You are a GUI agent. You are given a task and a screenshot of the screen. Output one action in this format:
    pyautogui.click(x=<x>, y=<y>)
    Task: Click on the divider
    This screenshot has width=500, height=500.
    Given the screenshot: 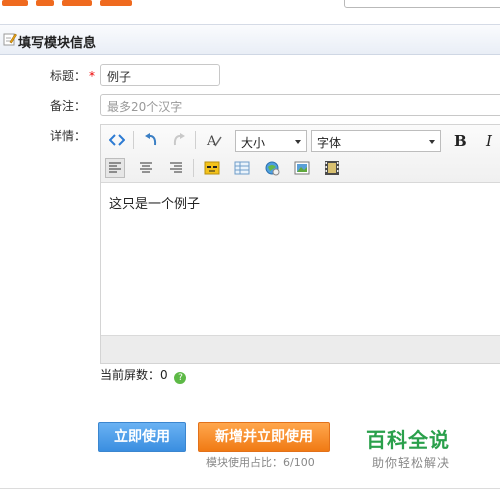 What is the action you would take?
    pyautogui.click(x=250, y=488)
    